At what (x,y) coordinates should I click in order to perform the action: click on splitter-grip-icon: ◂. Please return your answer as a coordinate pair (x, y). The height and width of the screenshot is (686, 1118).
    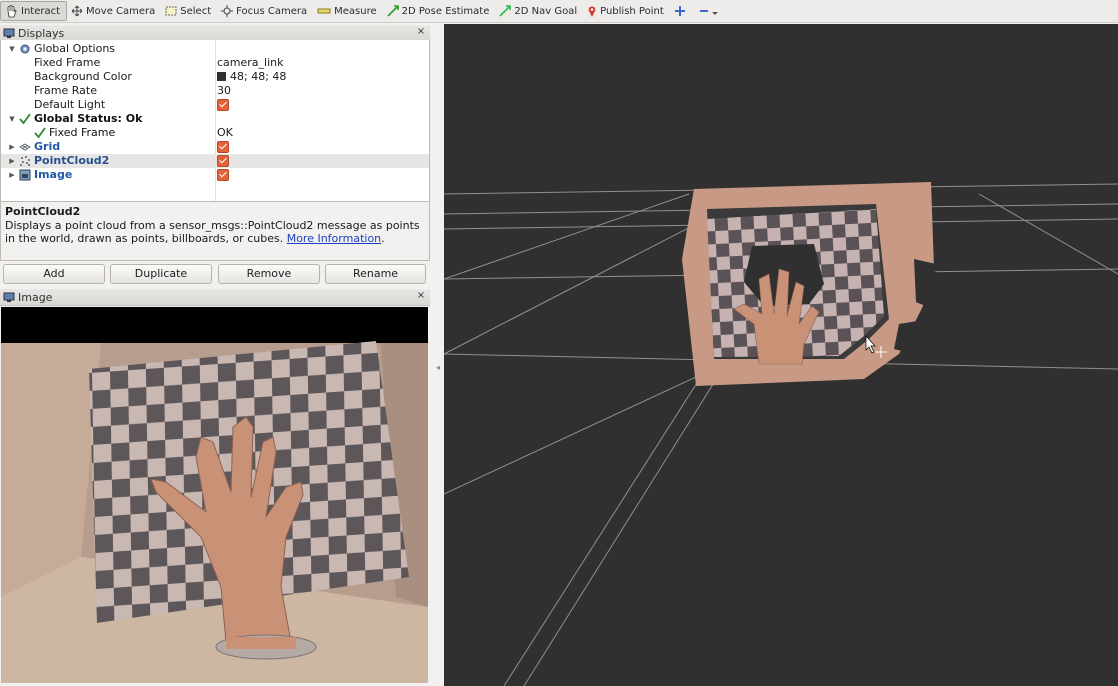
    Looking at the image, I should click on (438, 367).